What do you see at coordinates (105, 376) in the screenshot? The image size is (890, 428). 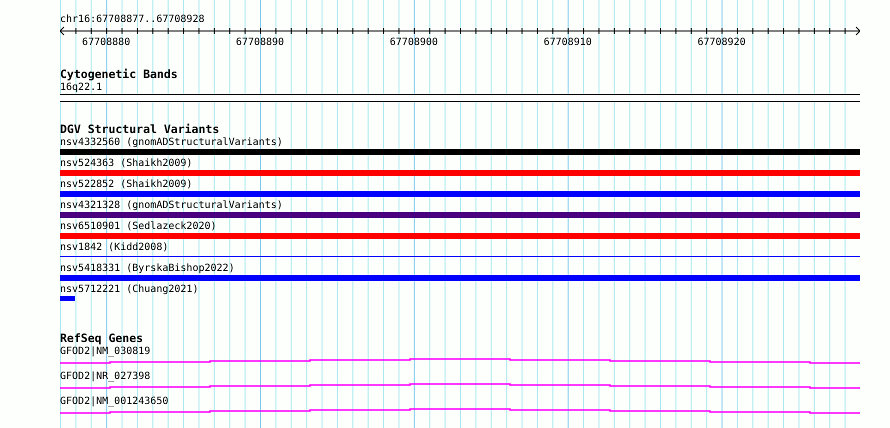 I see `feature-label: GFOD2|NR_027398` at bounding box center [105, 376].